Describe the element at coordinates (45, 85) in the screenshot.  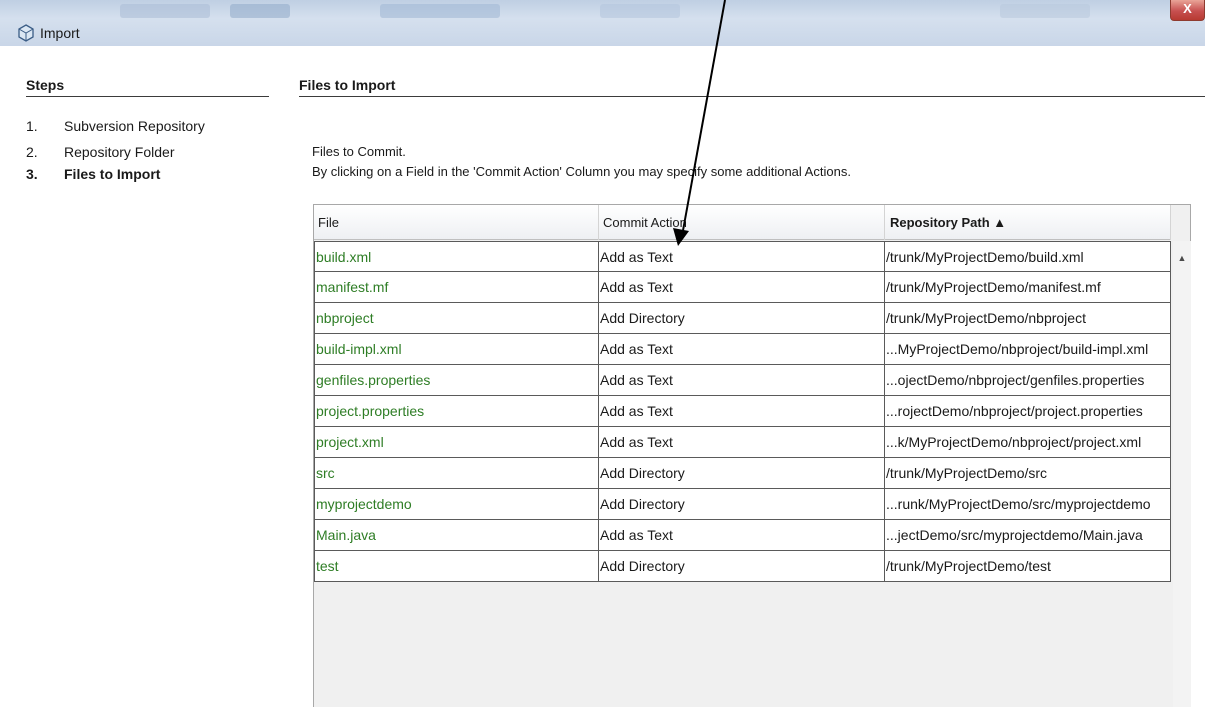
I see `steps-heading: Steps` at that location.